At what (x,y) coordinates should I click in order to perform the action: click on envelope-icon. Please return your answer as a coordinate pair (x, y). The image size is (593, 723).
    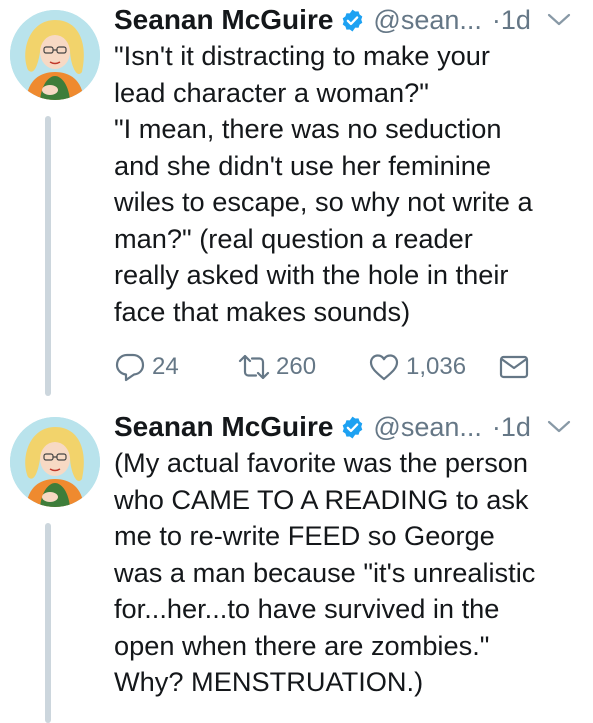
    Looking at the image, I should click on (514, 367).